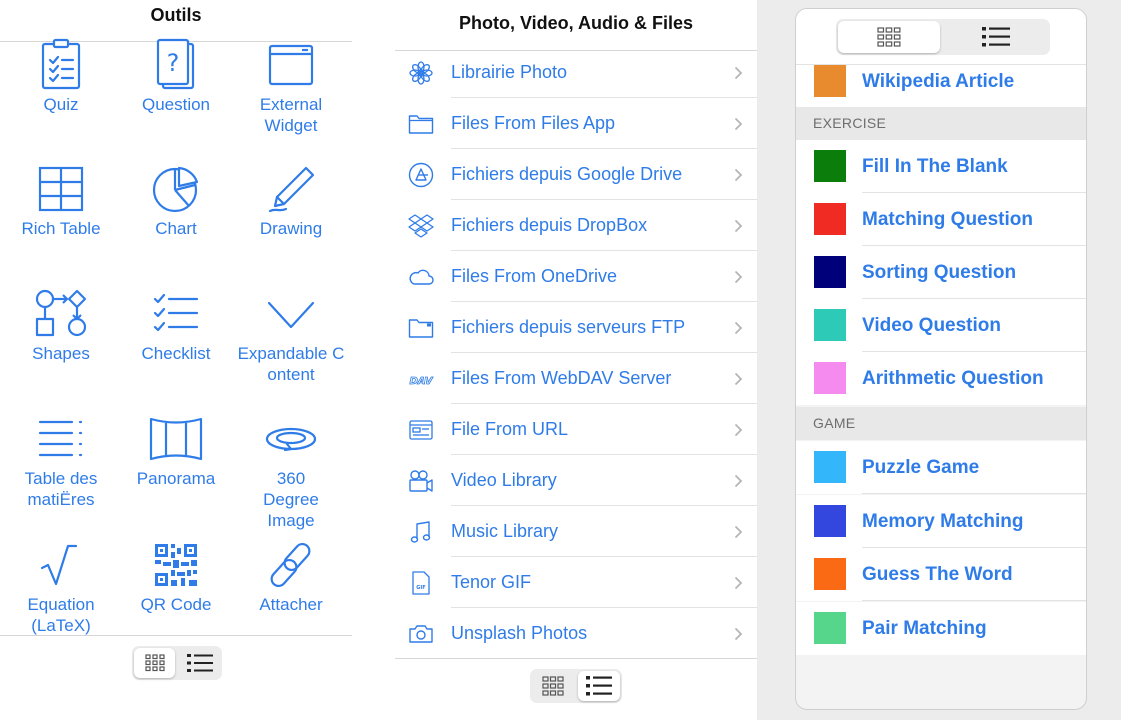  Describe the element at coordinates (941, 325) in the screenshot. I see `activity-item-video-question: Video Question` at that location.